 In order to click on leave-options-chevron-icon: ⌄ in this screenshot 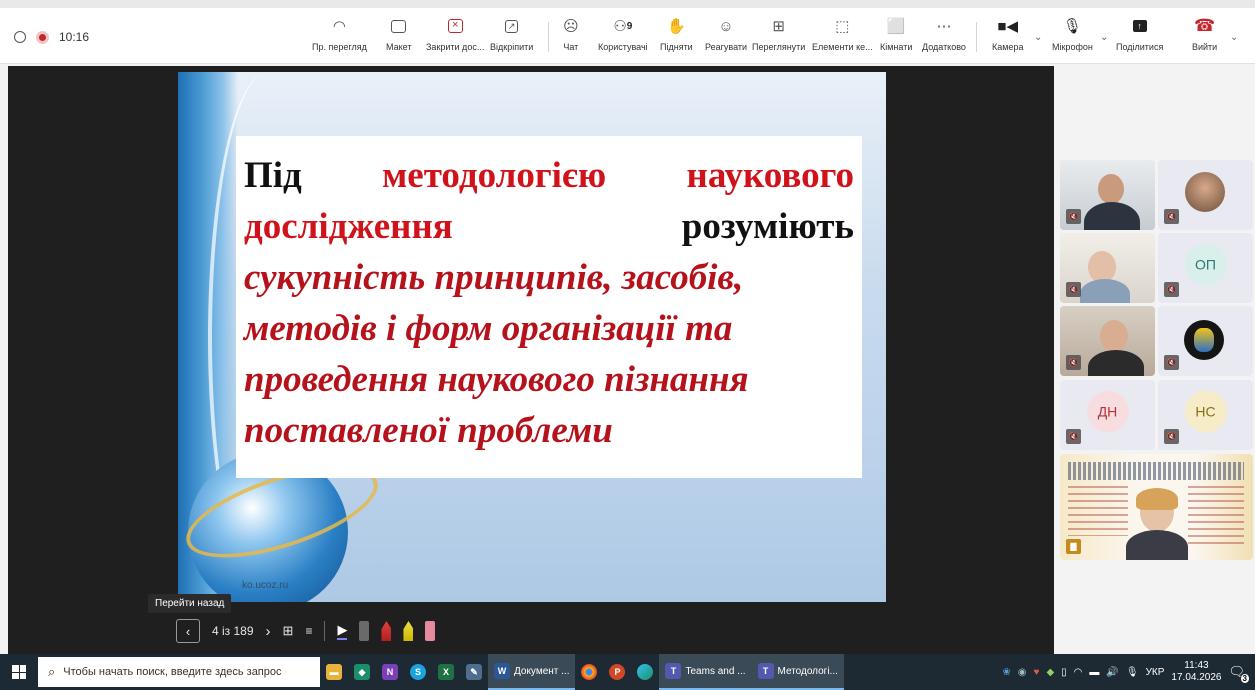, I will do `click(1234, 37)`.